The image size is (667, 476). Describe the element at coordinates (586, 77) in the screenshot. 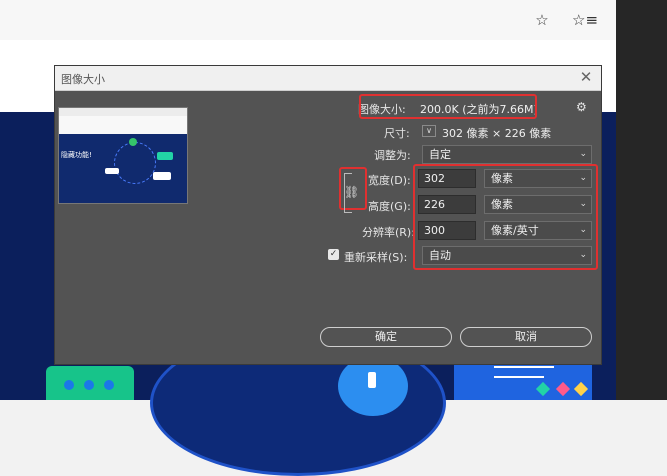

I see `close-icon: ✕` at that location.